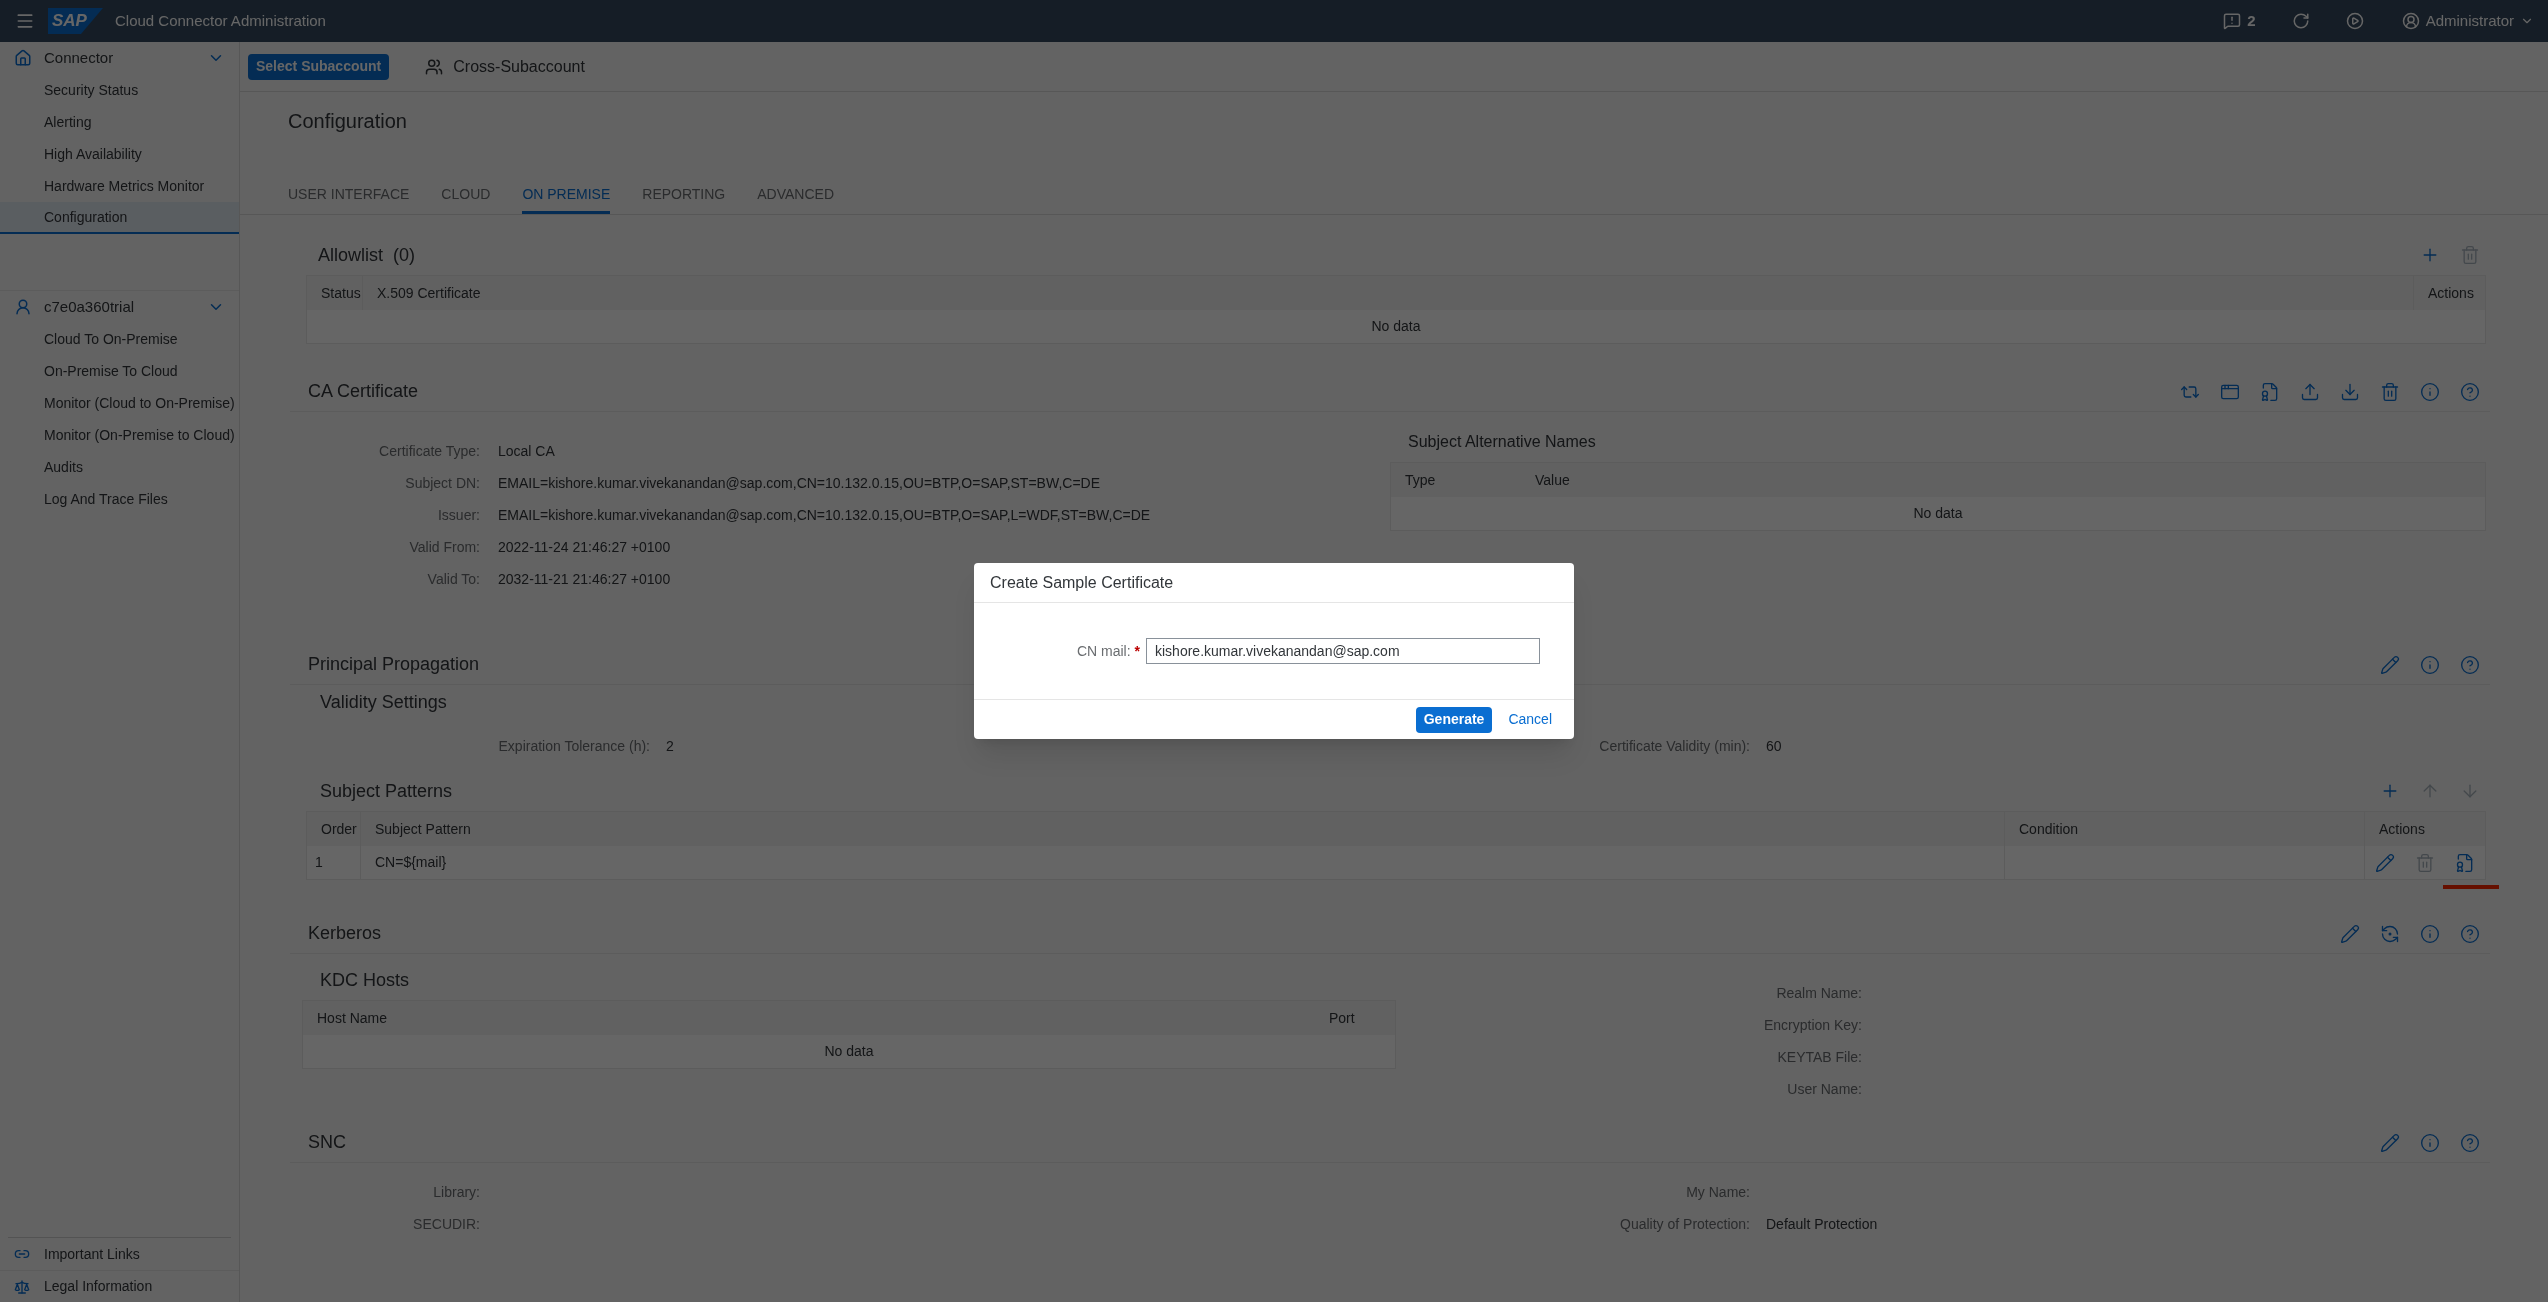 This screenshot has width=2548, height=1302. I want to click on field-label: Subject DN:, so click(442, 483).